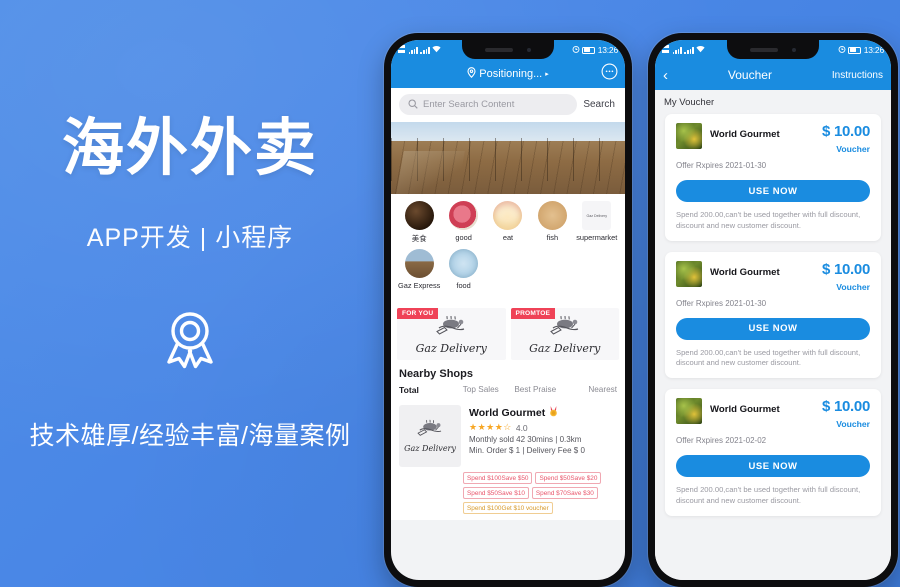  I want to click on category-item: food, so click(463, 269).